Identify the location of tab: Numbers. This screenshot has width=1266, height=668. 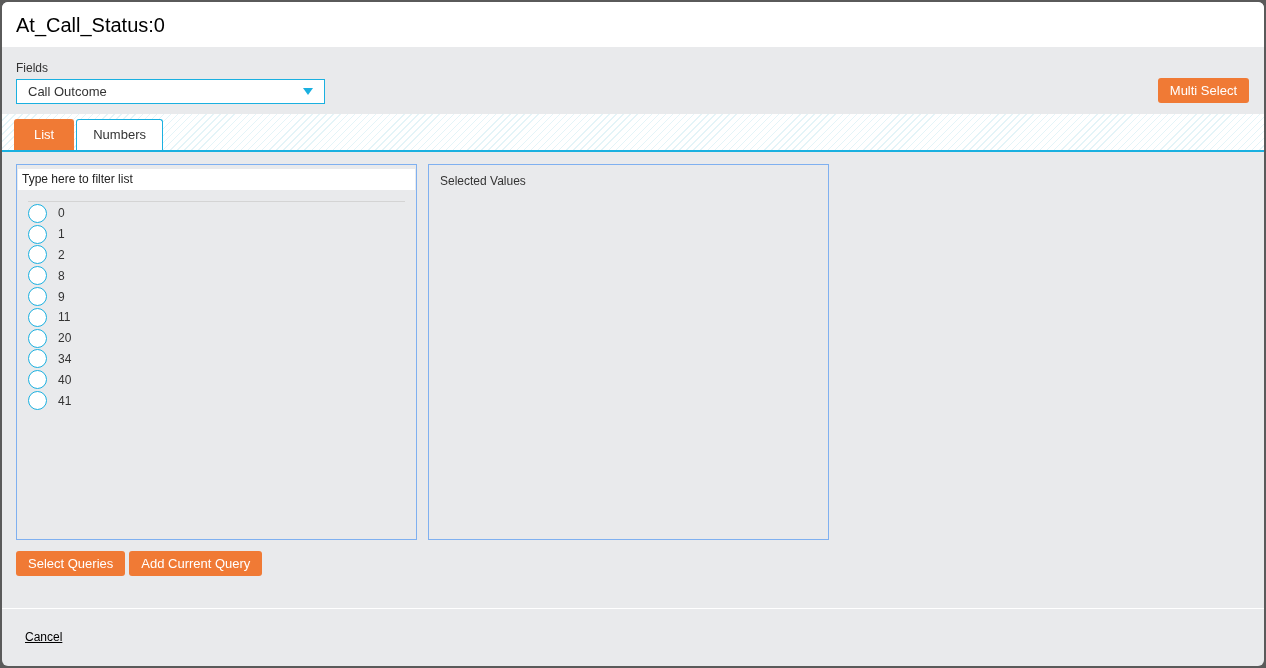
(119, 134).